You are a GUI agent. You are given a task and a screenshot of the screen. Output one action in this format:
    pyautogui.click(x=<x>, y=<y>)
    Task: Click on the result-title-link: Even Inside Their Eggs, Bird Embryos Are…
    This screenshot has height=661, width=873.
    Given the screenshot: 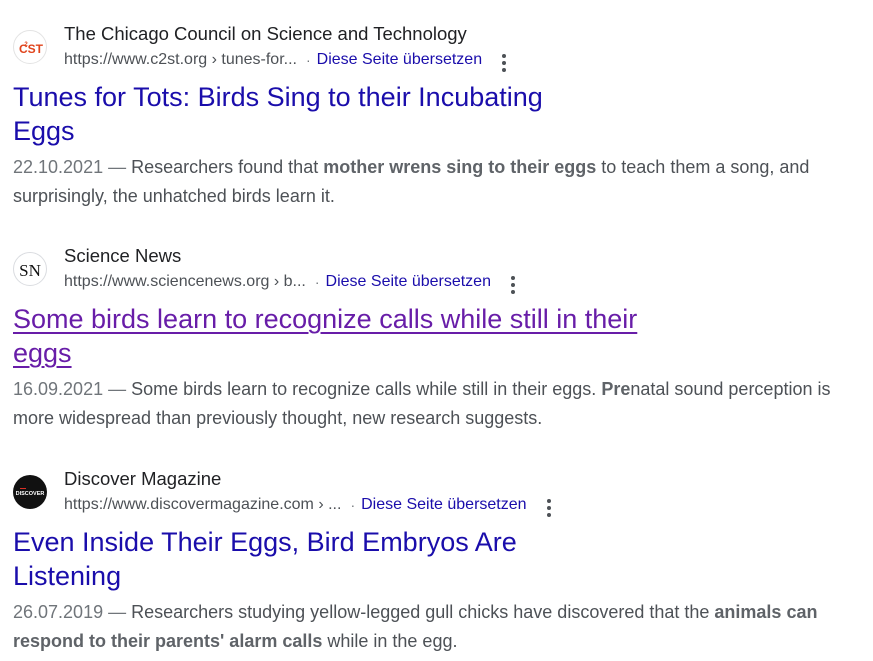 What is the action you would take?
    pyautogui.click(x=273, y=559)
    